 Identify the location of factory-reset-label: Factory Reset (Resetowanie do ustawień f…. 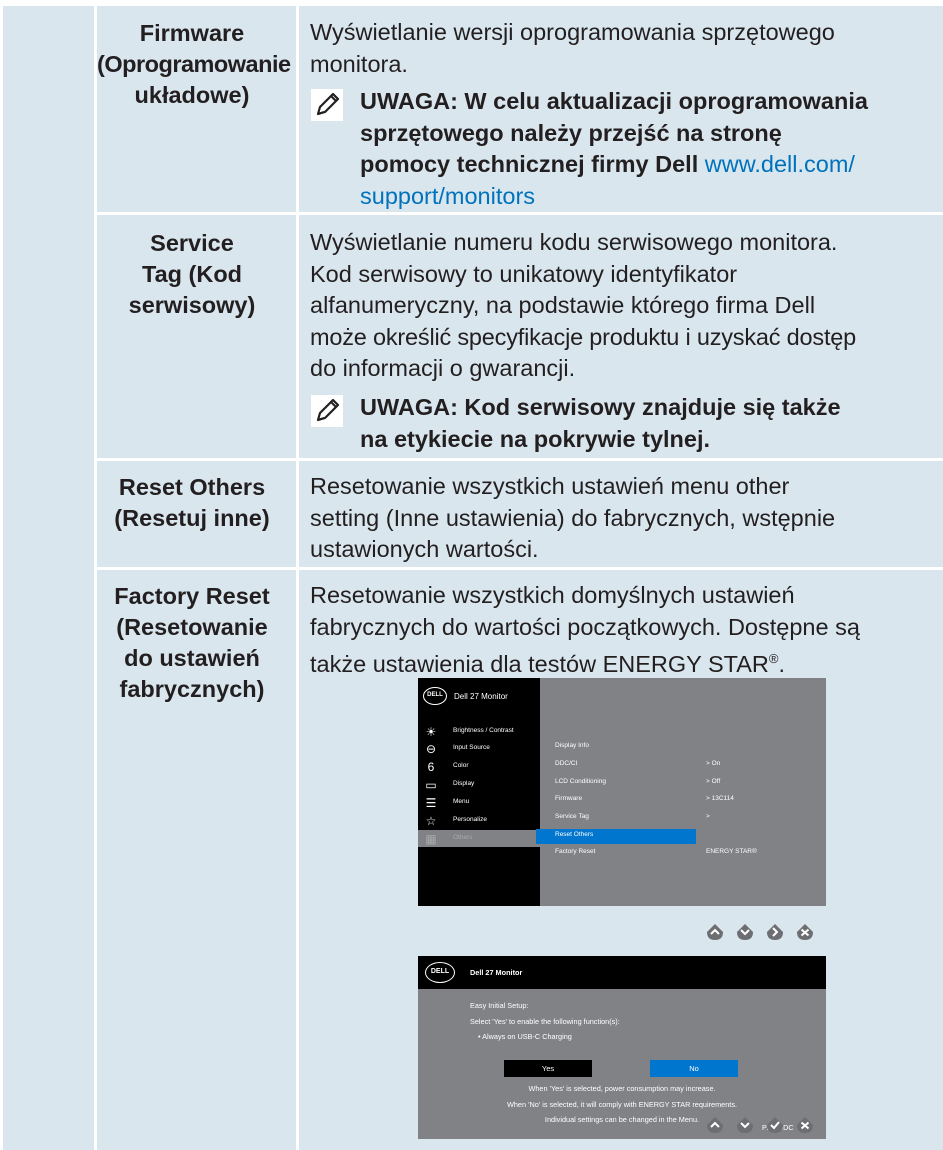
(192, 643).